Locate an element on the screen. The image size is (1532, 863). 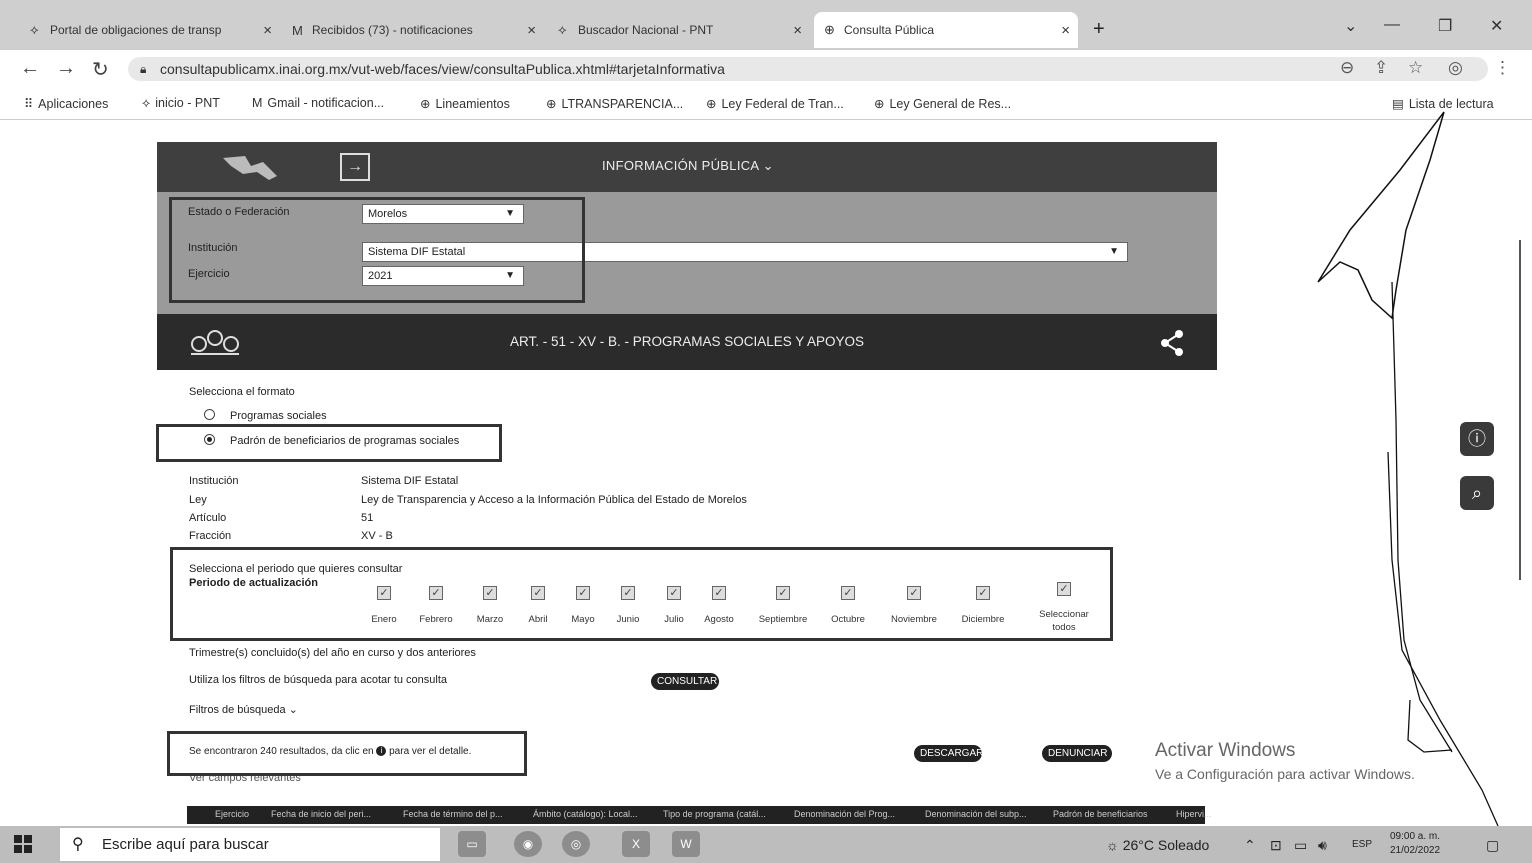
windows-start-icon is located at coordinates (23, 844).